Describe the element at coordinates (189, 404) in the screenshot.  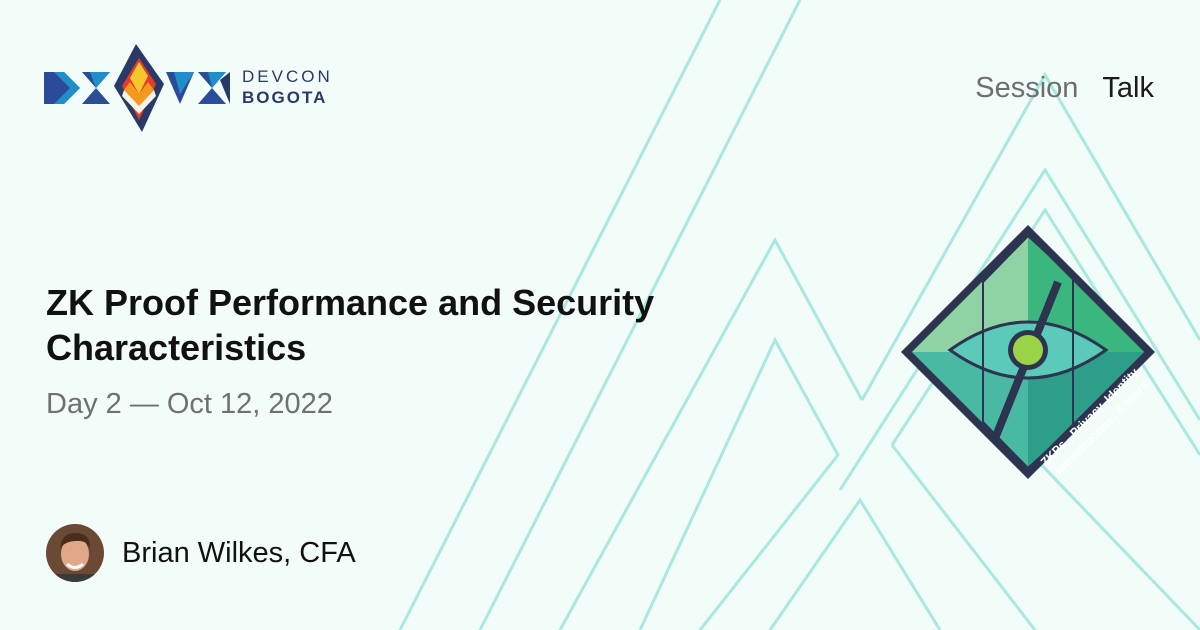
I see `session-date: Day 2 — Oct 12, 2022` at that location.